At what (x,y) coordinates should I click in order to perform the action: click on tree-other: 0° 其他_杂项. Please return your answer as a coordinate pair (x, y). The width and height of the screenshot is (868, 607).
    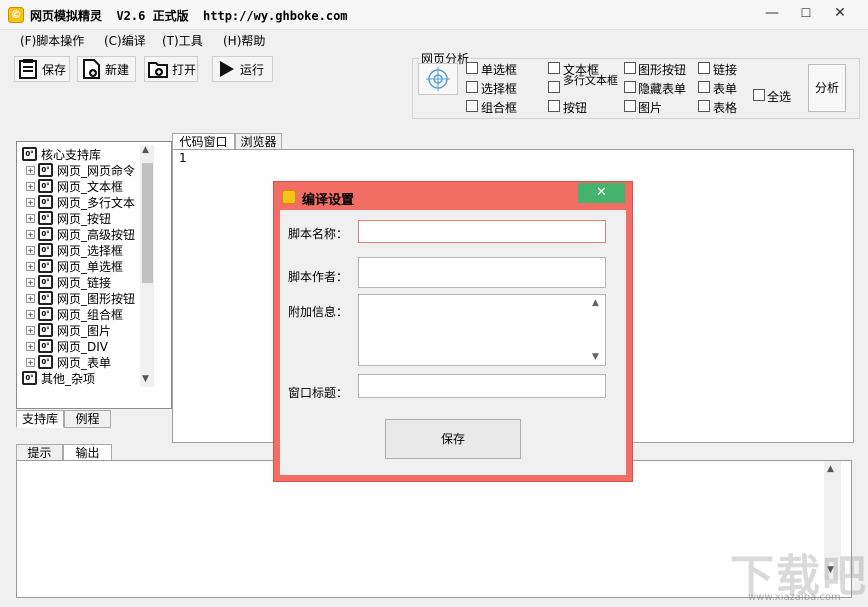
    Looking at the image, I should click on (58, 378).